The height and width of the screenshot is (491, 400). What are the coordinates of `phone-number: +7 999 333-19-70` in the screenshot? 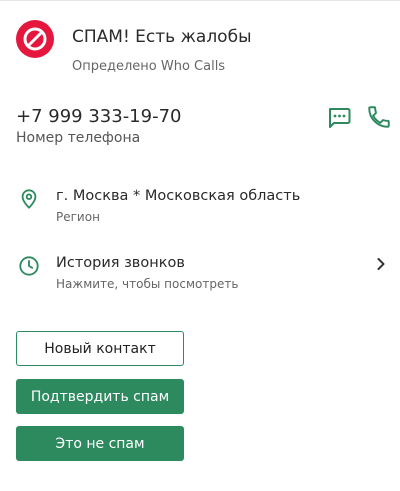 It's located at (99, 116).